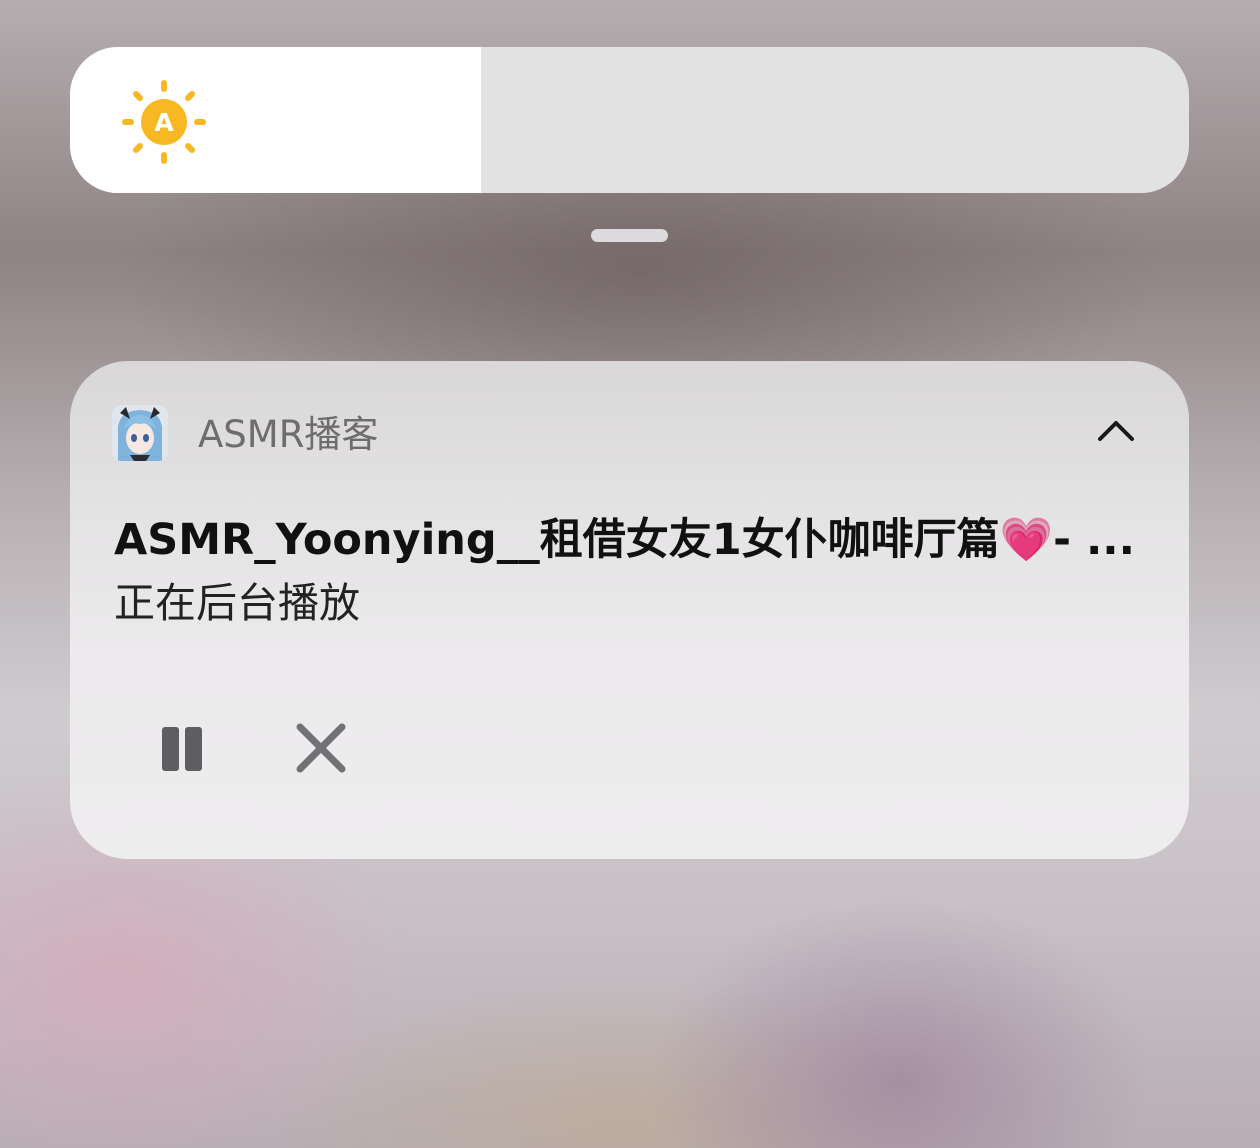 This screenshot has height=1148, width=1260. I want to click on auto-brightness-letter: A, so click(164, 122).